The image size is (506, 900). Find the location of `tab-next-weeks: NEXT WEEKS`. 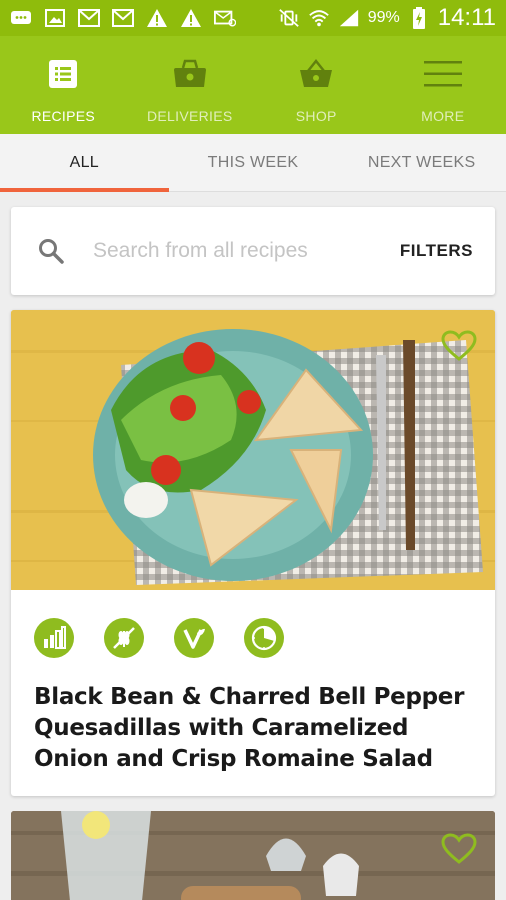

tab-next-weeks: NEXT WEEKS is located at coordinates (421, 162).